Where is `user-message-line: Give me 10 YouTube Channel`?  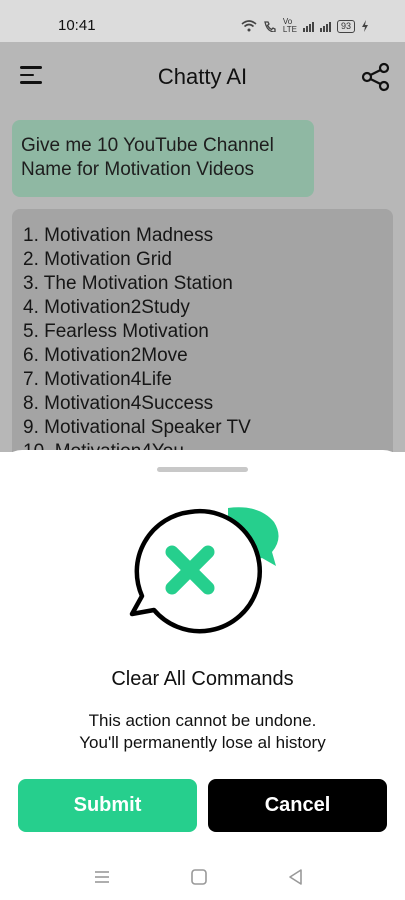 user-message-line: Give me 10 YouTube Channel is located at coordinates (147, 145).